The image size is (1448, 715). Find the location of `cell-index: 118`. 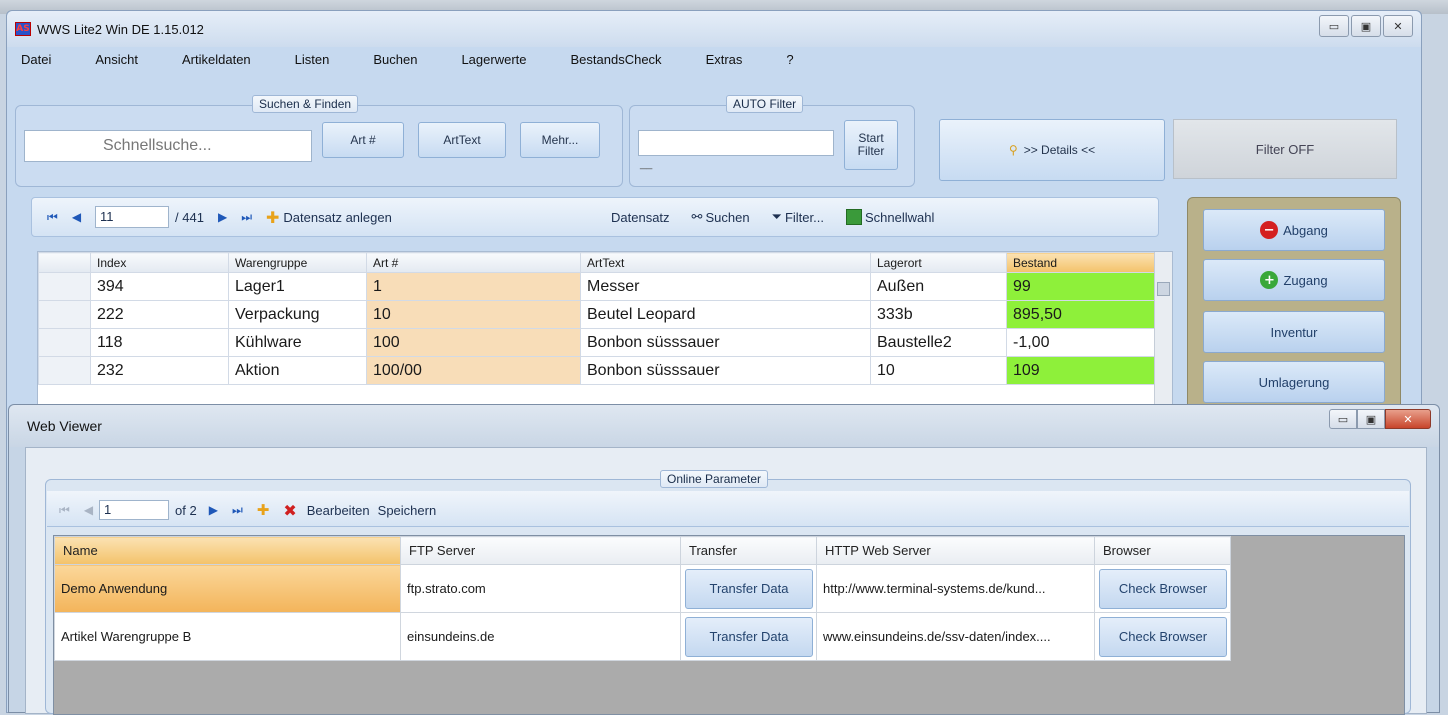

cell-index: 118 is located at coordinates (159, 342).